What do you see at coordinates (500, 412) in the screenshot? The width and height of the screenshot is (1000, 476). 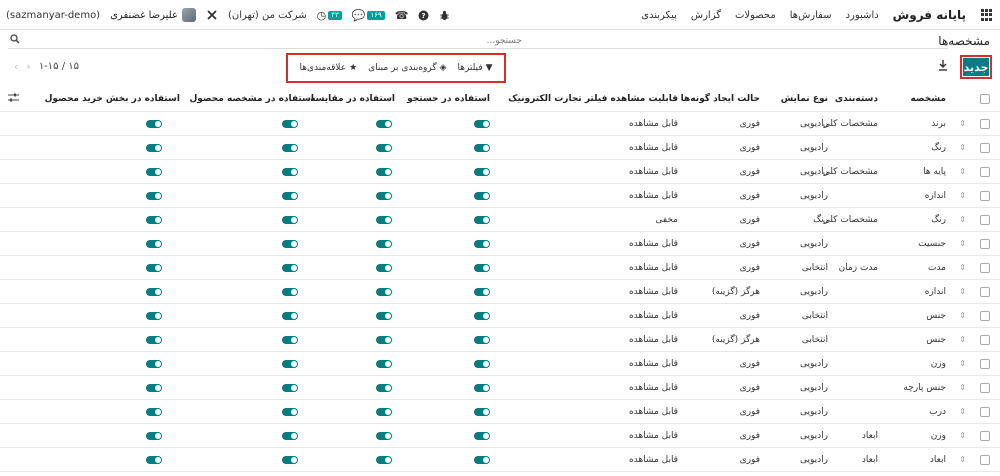 I see `table-row: ⇕ درب رادیویی فوری قابل مشاهده` at bounding box center [500, 412].